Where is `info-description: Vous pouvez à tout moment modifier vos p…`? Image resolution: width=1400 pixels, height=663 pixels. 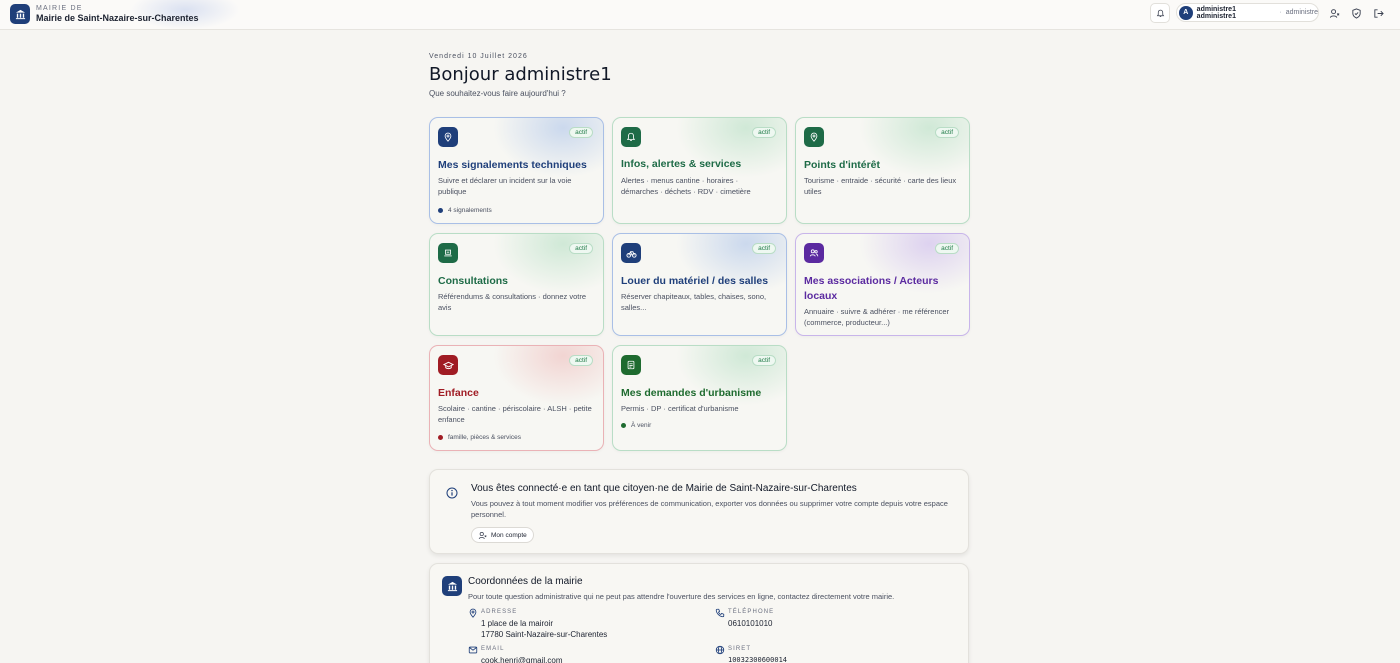
info-description: Vous pouvez à tout moment modifier vos p… is located at coordinates (709, 509).